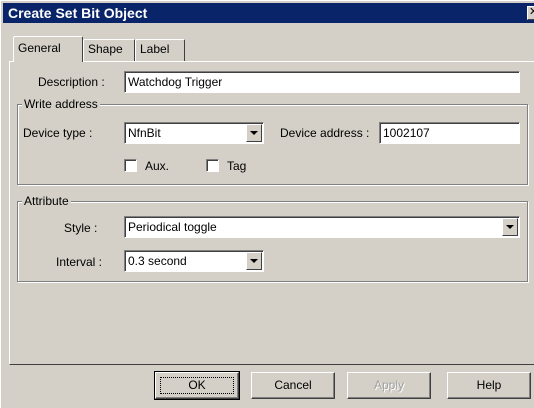 Image resolution: width=534 pixels, height=408 pixels. Describe the element at coordinates (157, 166) in the screenshot. I see `aux-label: Aux.` at that location.